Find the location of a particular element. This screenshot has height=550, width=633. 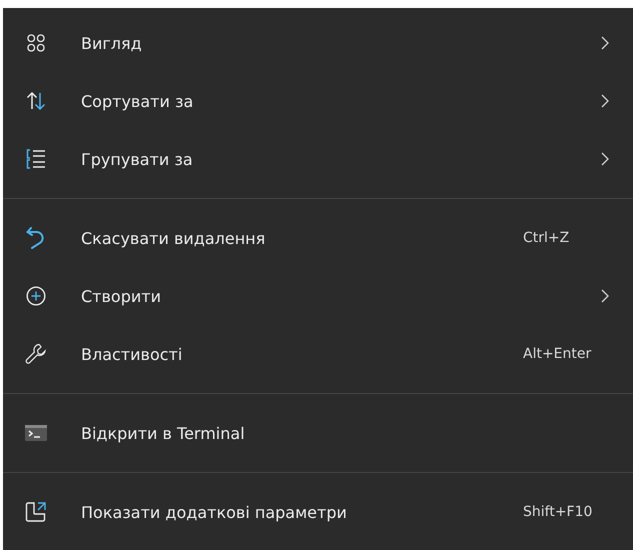

shortcut-text: Alt+Enter is located at coordinates (557, 354).